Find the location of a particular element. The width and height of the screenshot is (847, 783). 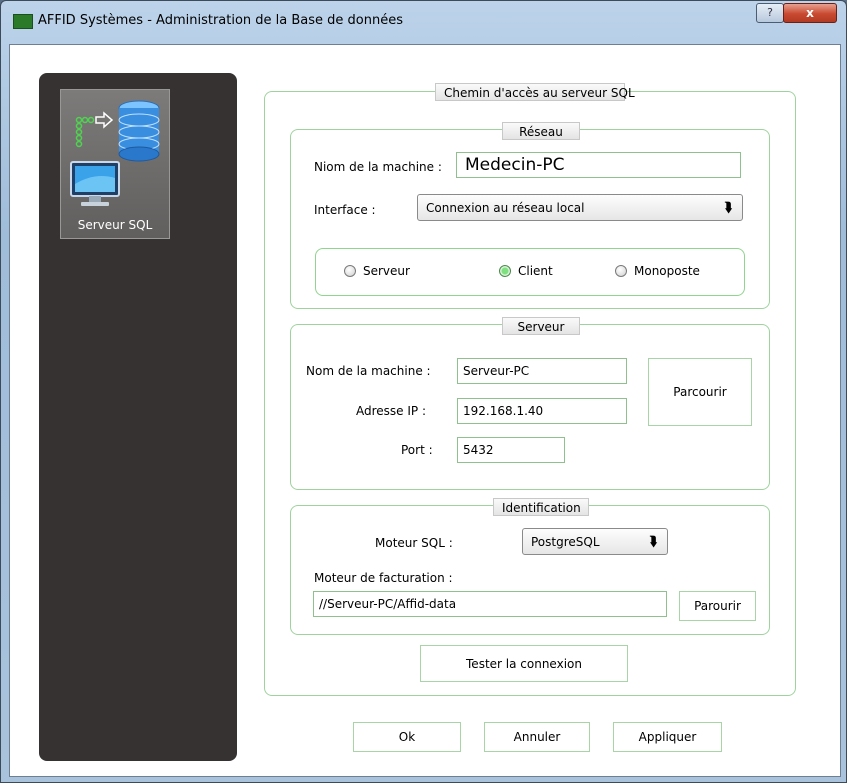

radio-monoposte: Monoposte is located at coordinates (657, 271).